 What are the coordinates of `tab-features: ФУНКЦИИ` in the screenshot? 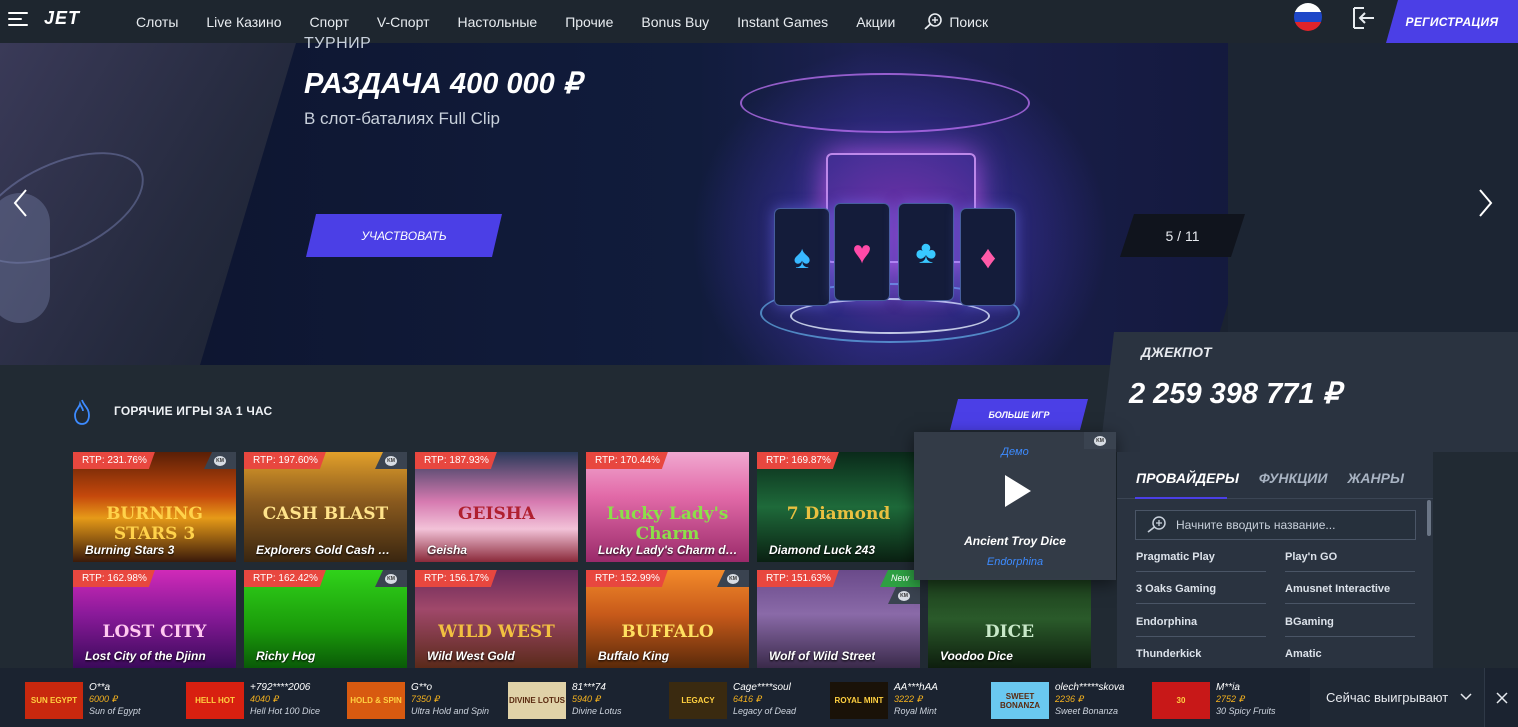 It's located at (1293, 478).